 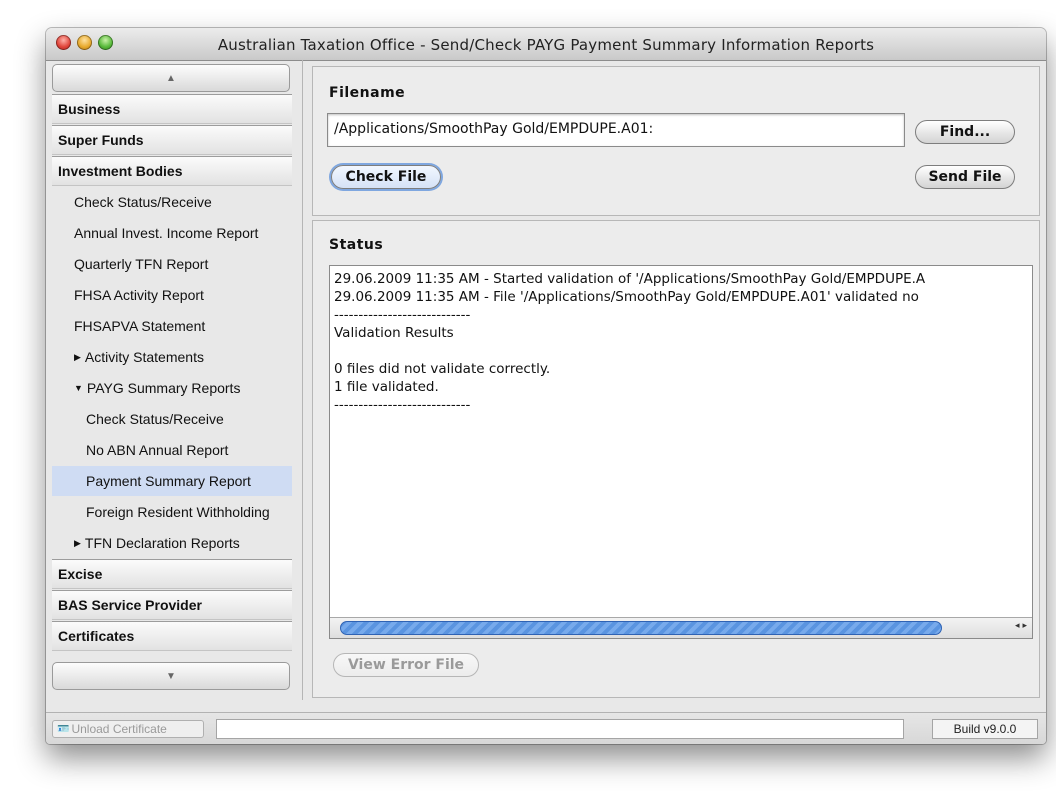 I want to click on scrollbar-thumb, so click(x=641, y=628).